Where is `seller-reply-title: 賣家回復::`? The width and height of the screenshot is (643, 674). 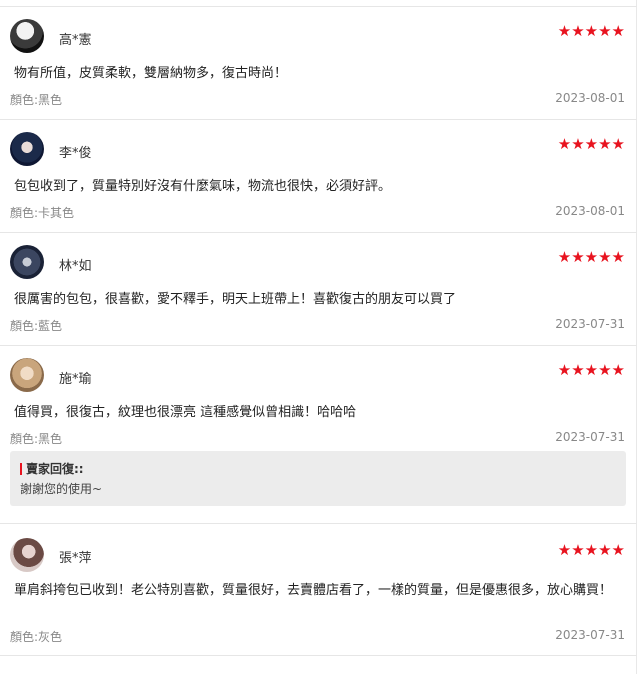
seller-reply-title: 賣家回復:: is located at coordinates (318, 468).